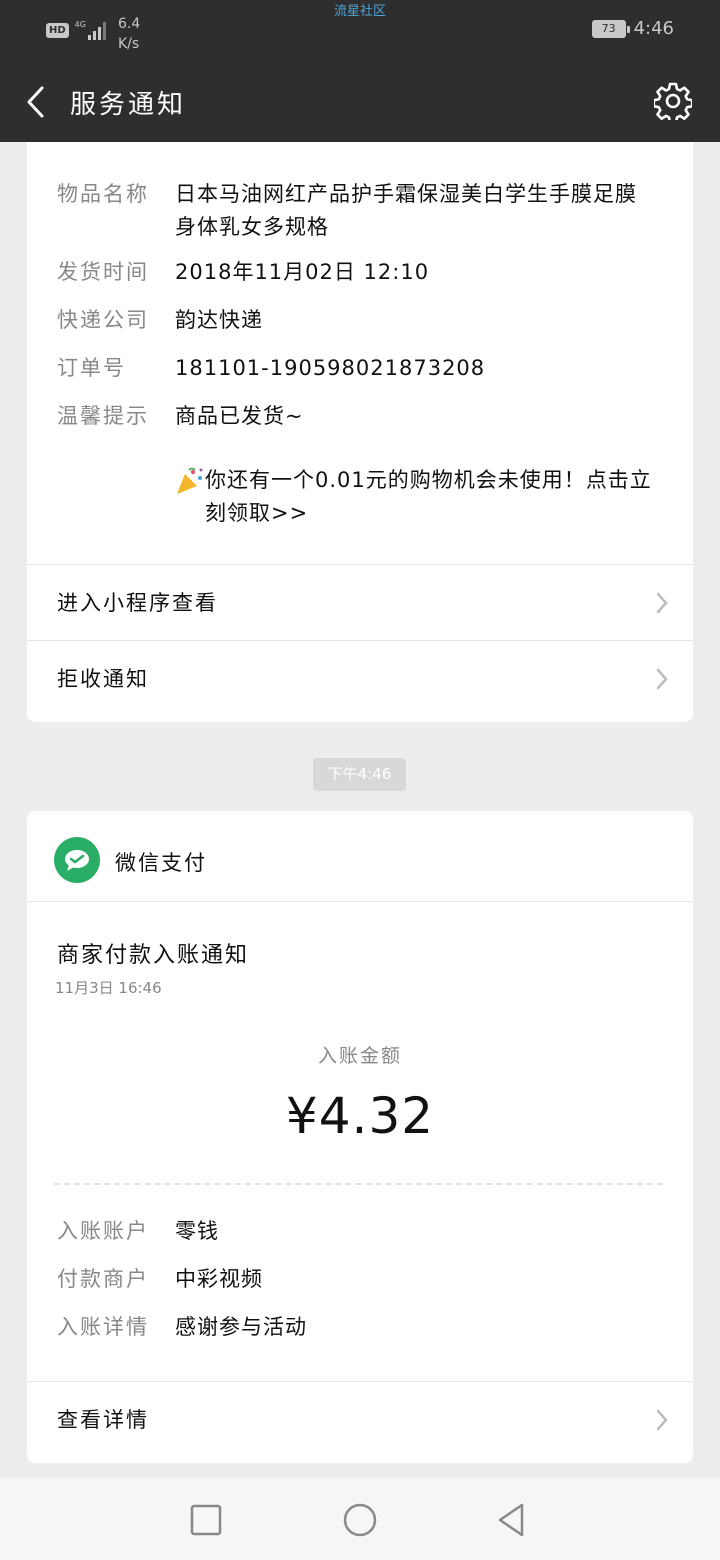  Describe the element at coordinates (653, 28) in the screenshot. I see `clock: 4:46` at that location.